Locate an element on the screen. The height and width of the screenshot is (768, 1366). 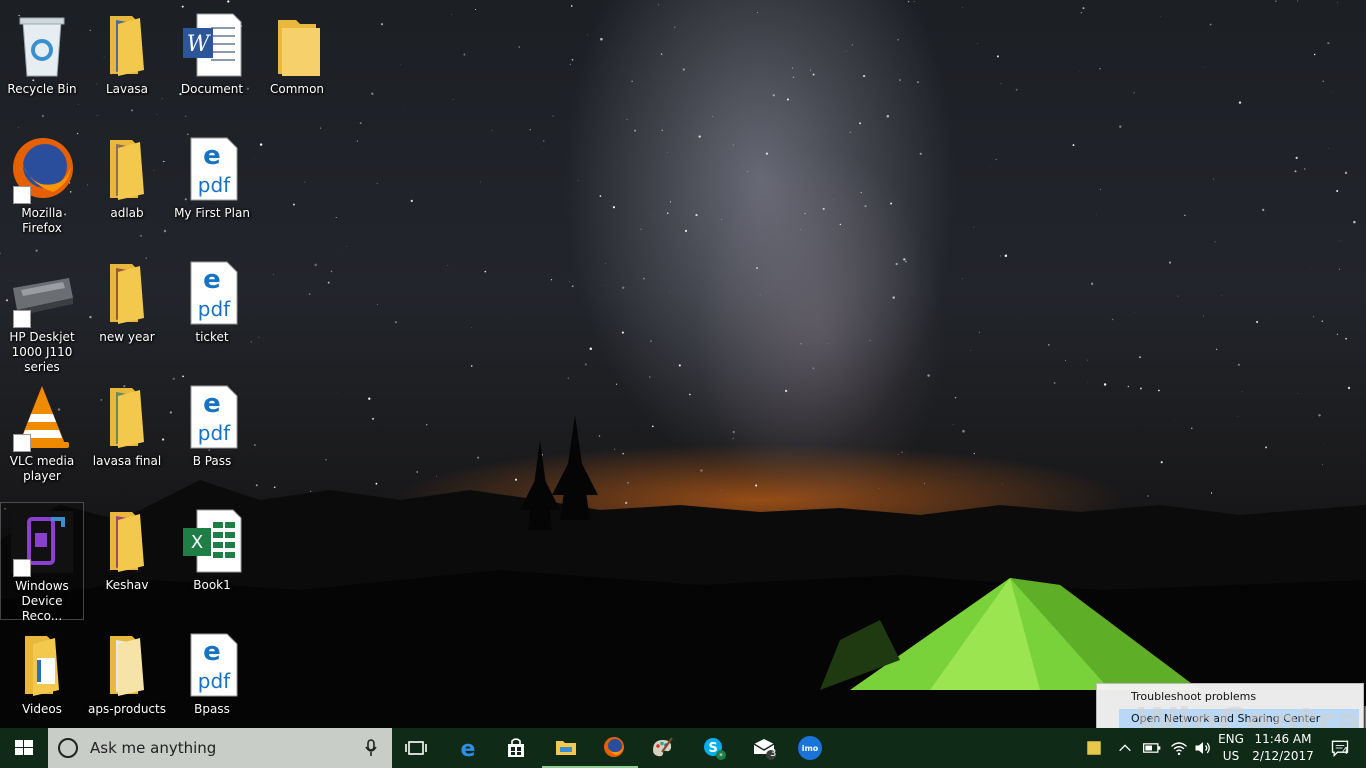
chevron-up-icon is located at coordinates (1125, 748).